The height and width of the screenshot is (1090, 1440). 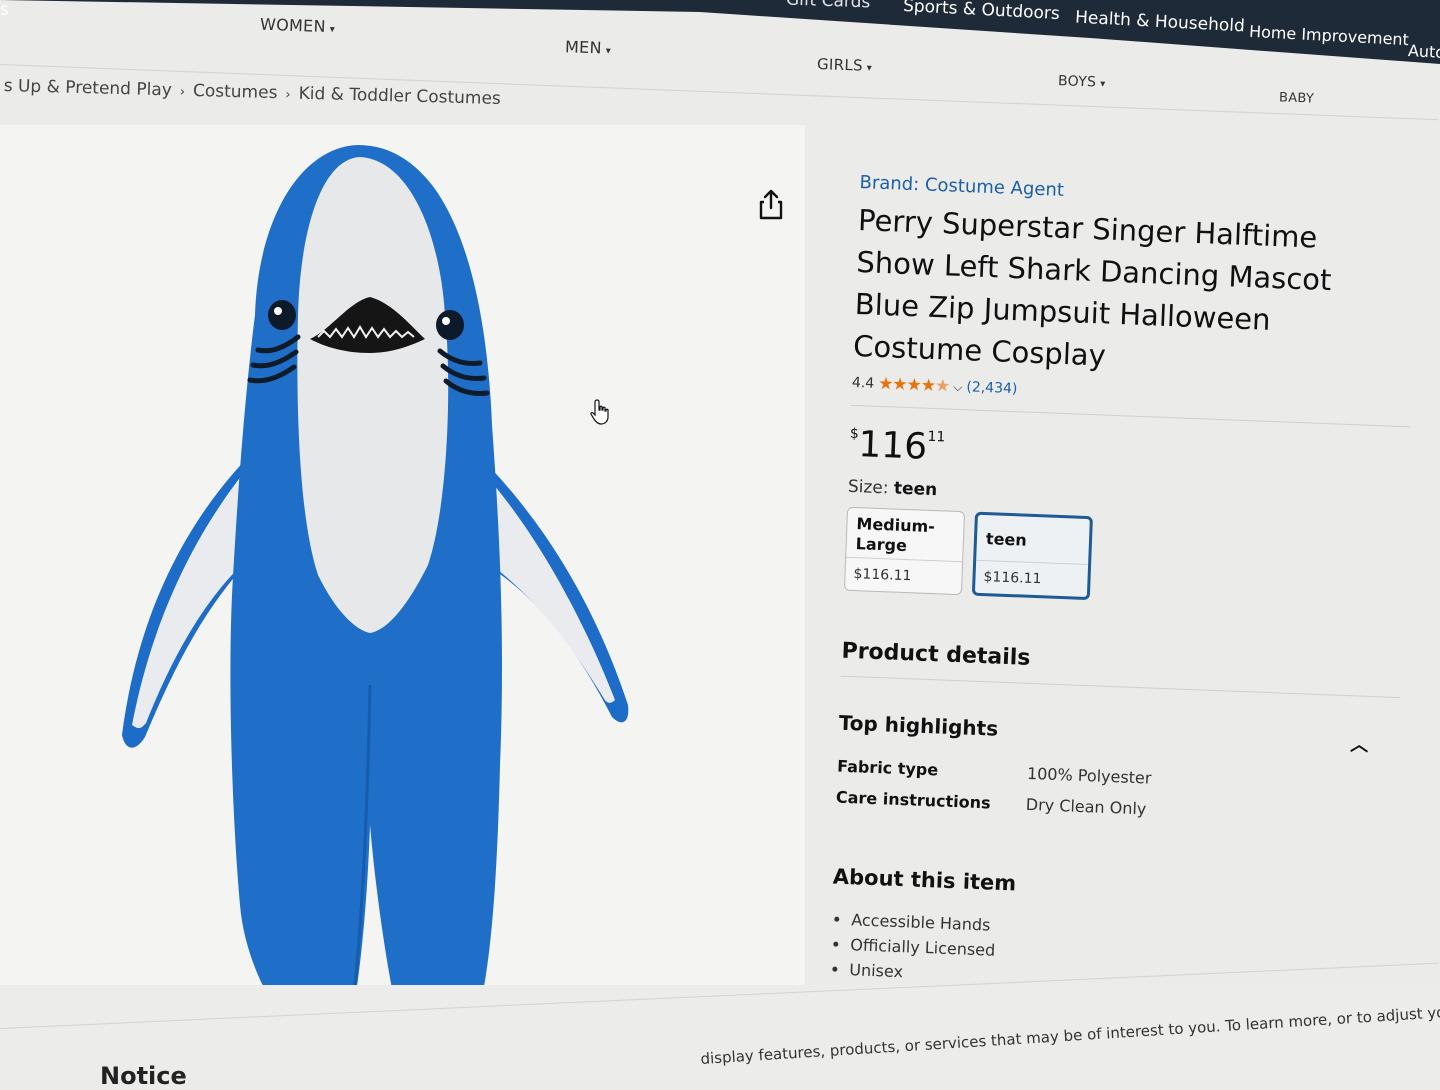 I want to click on top-highlights-toggle: Top highlights ︿, so click(x=1103, y=734).